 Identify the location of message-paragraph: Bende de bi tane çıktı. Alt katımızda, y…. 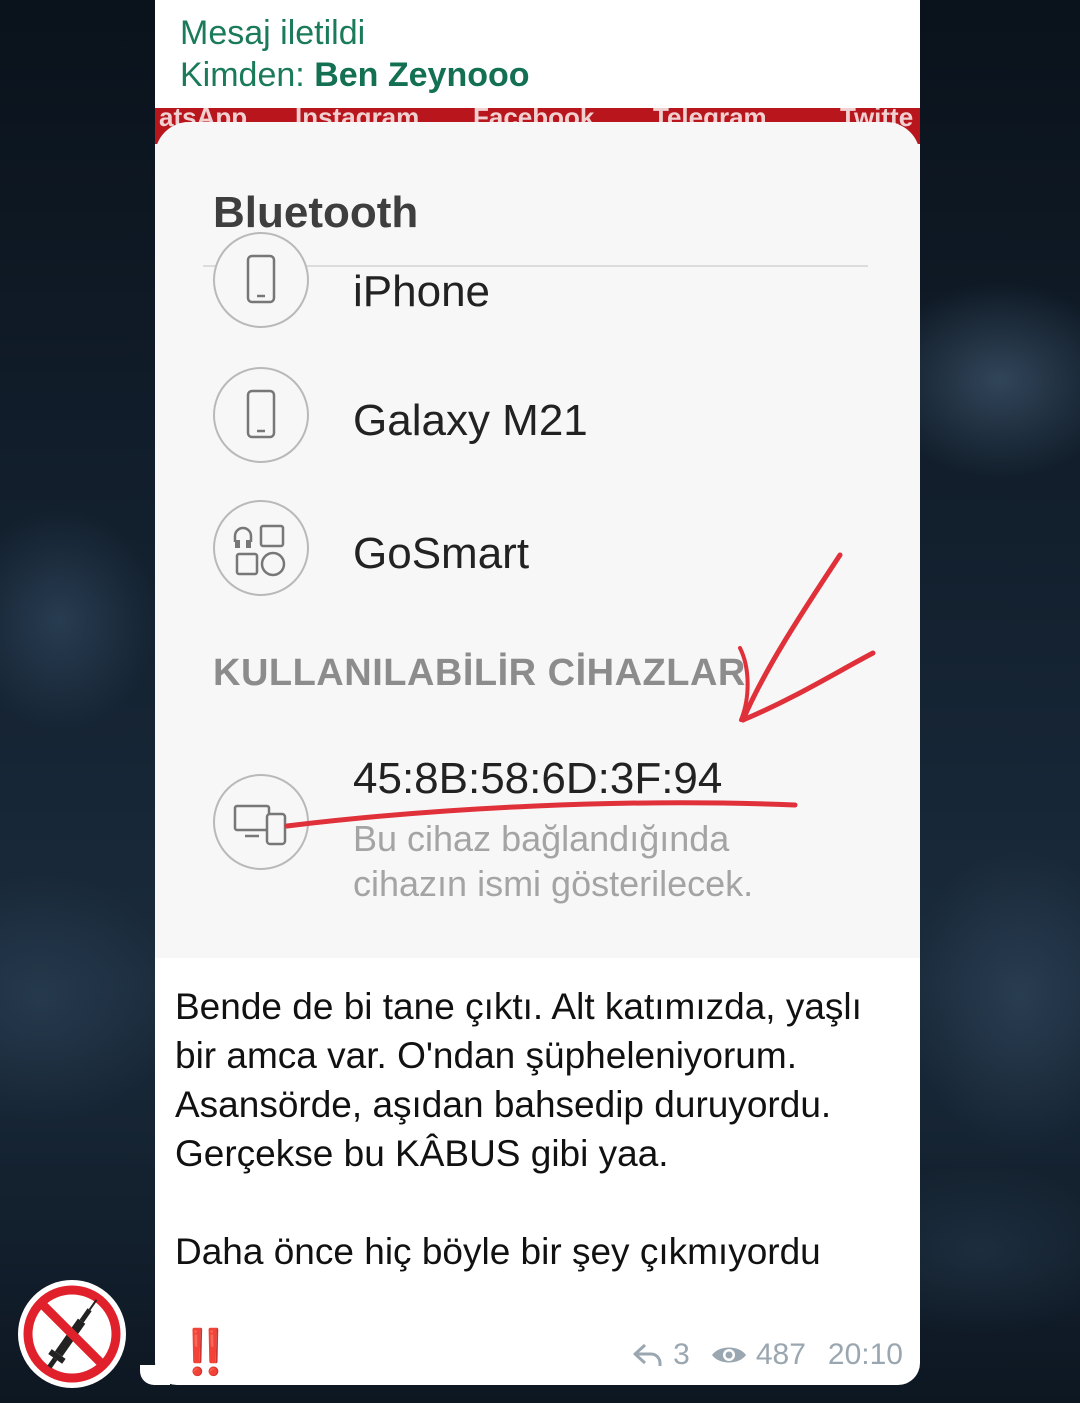
(518, 1080).